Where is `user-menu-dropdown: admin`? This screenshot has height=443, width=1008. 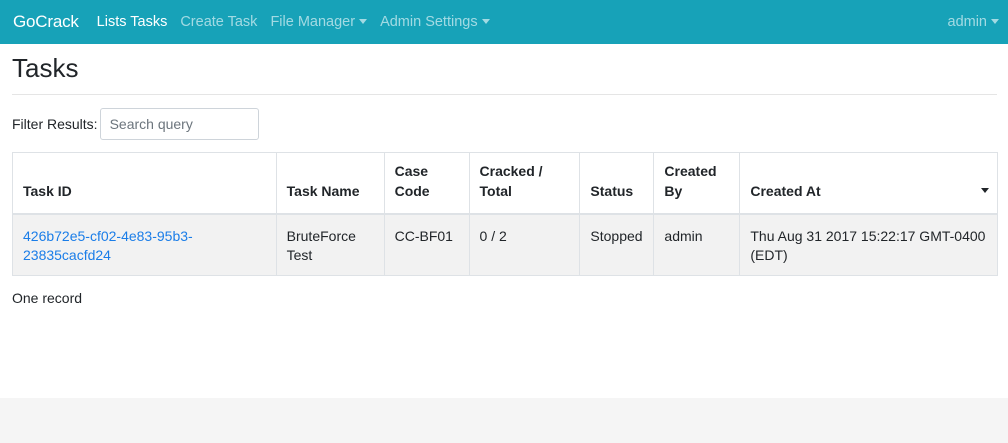 user-menu-dropdown: admin is located at coordinates (973, 22).